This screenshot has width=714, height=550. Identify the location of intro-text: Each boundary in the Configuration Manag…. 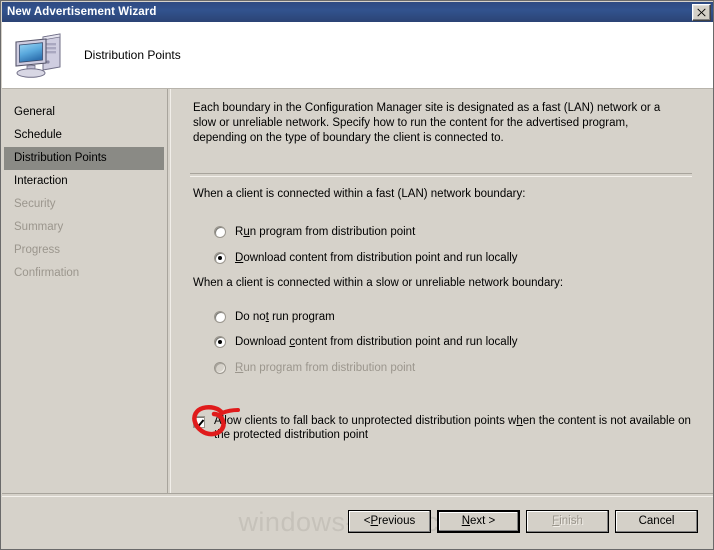
(427, 123).